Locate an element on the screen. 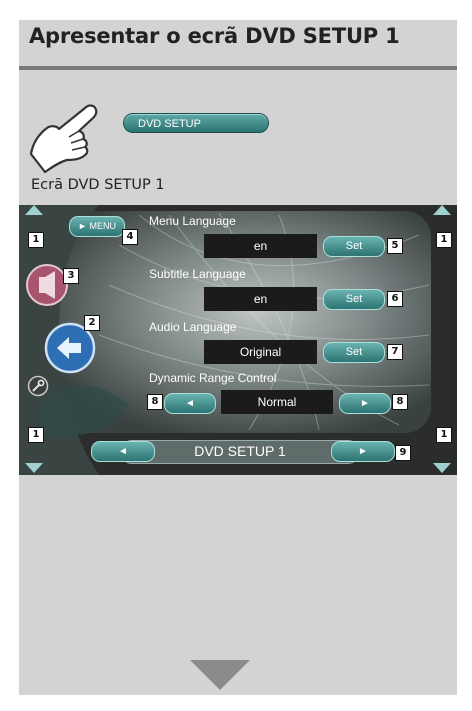 The height and width of the screenshot is (711, 472). drc-label: Dynamic Range Control is located at coordinates (213, 378).